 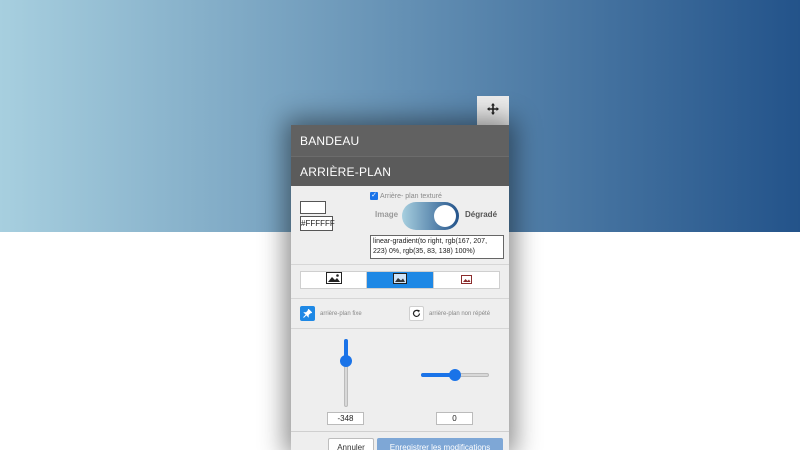 I want to click on background-type-group, so click(x=400, y=280).